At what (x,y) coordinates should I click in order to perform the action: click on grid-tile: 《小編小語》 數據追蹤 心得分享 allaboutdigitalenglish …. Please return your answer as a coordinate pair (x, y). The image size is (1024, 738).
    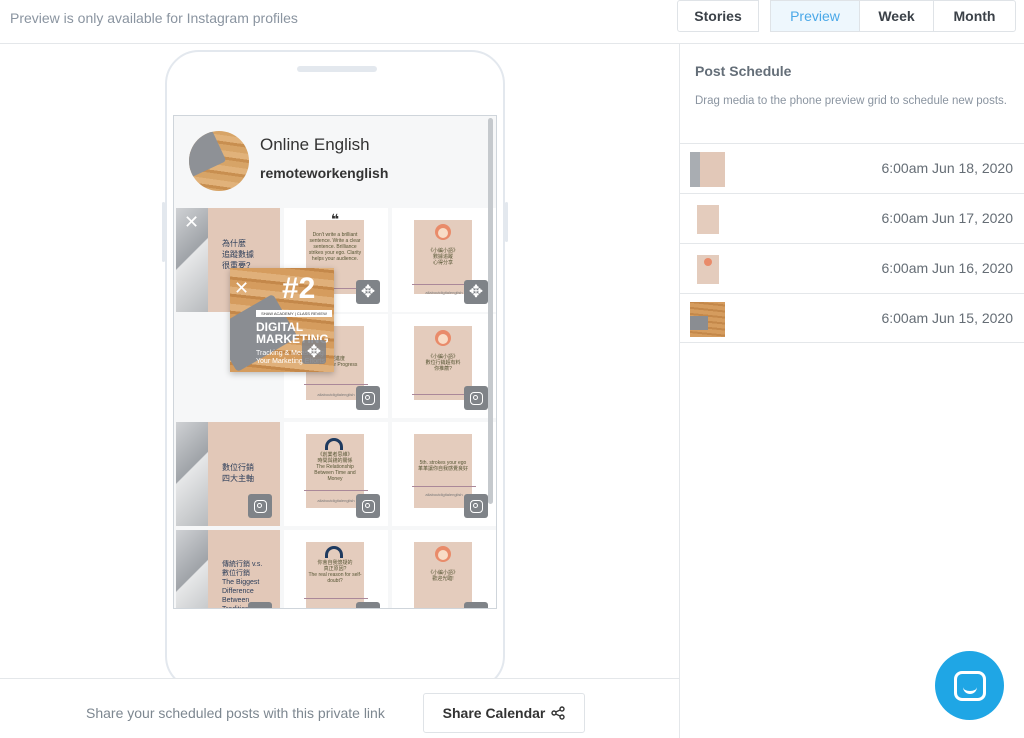
    Looking at the image, I should click on (444, 260).